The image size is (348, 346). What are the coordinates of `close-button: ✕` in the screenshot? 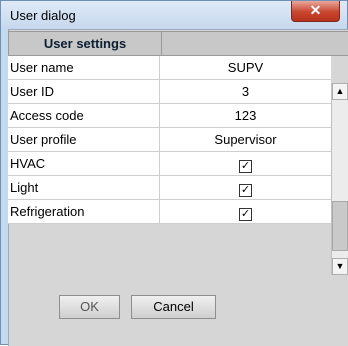 It's located at (315, 11).